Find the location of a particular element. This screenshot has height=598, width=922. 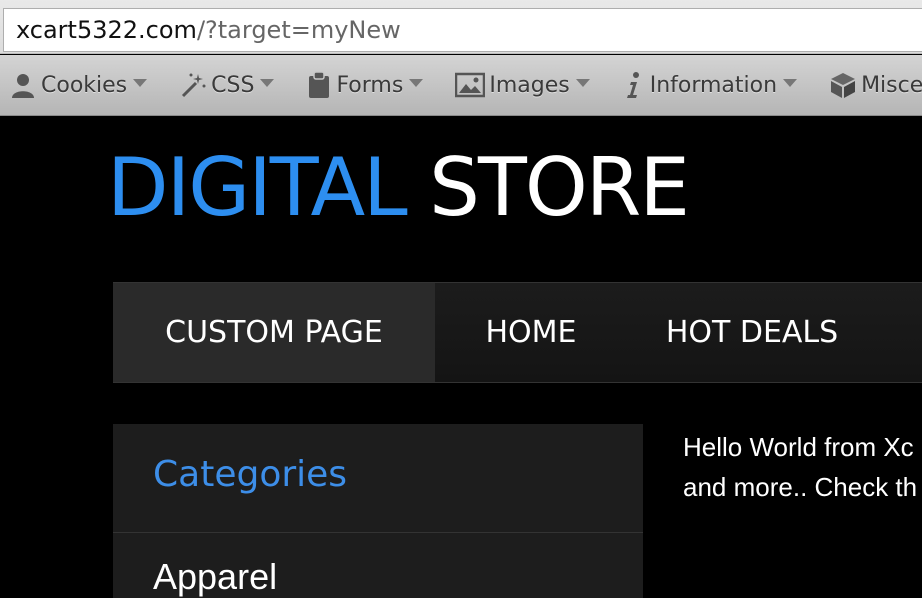

nav-item-home: HOME is located at coordinates (531, 332).